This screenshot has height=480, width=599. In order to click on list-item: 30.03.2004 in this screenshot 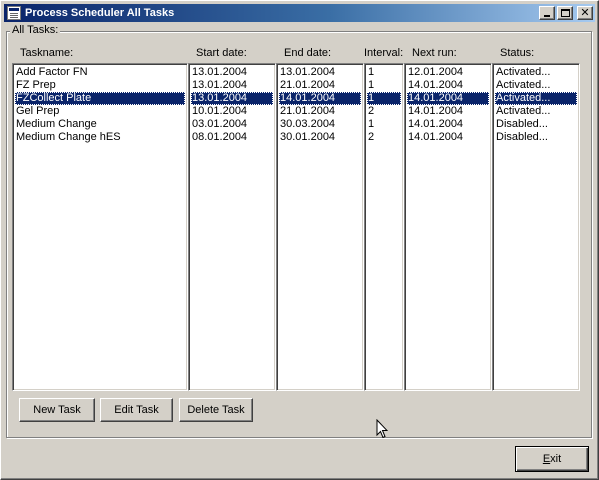, I will do `click(320, 124)`.